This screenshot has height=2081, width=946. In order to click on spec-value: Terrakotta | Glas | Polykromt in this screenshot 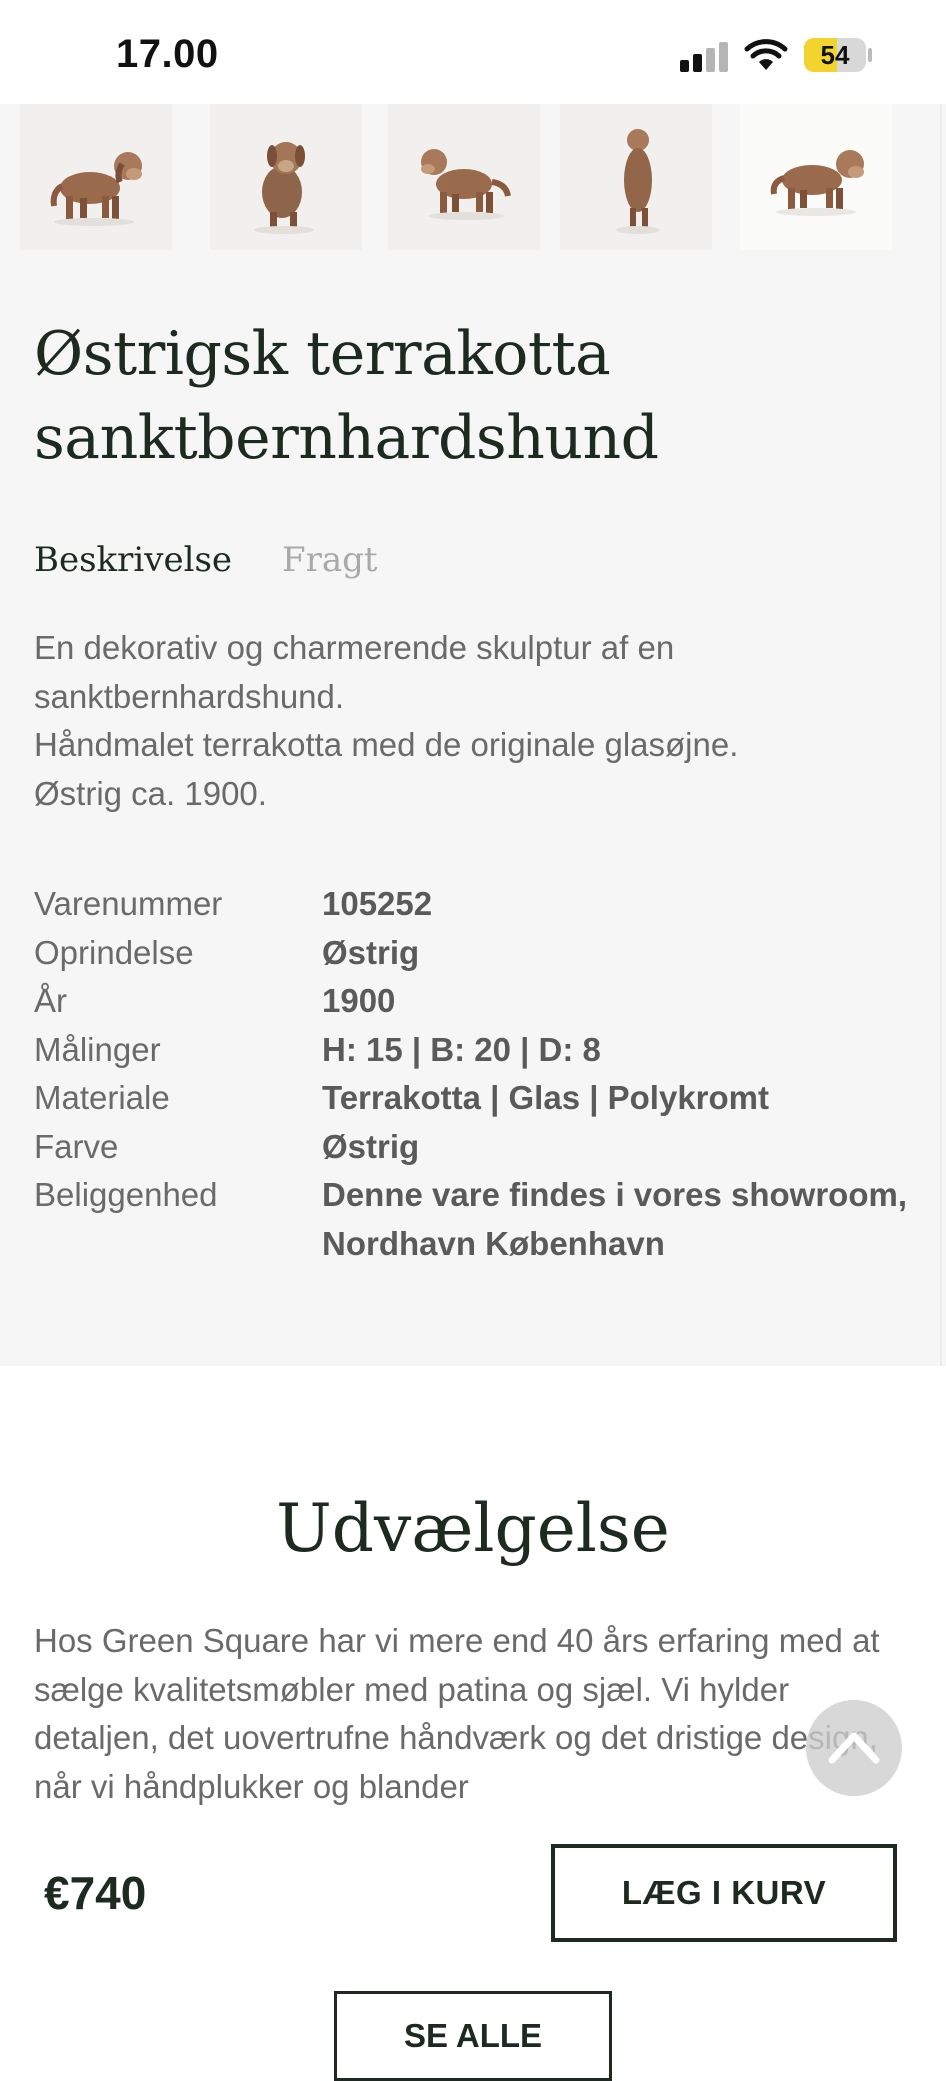, I will do `click(545, 1097)`.